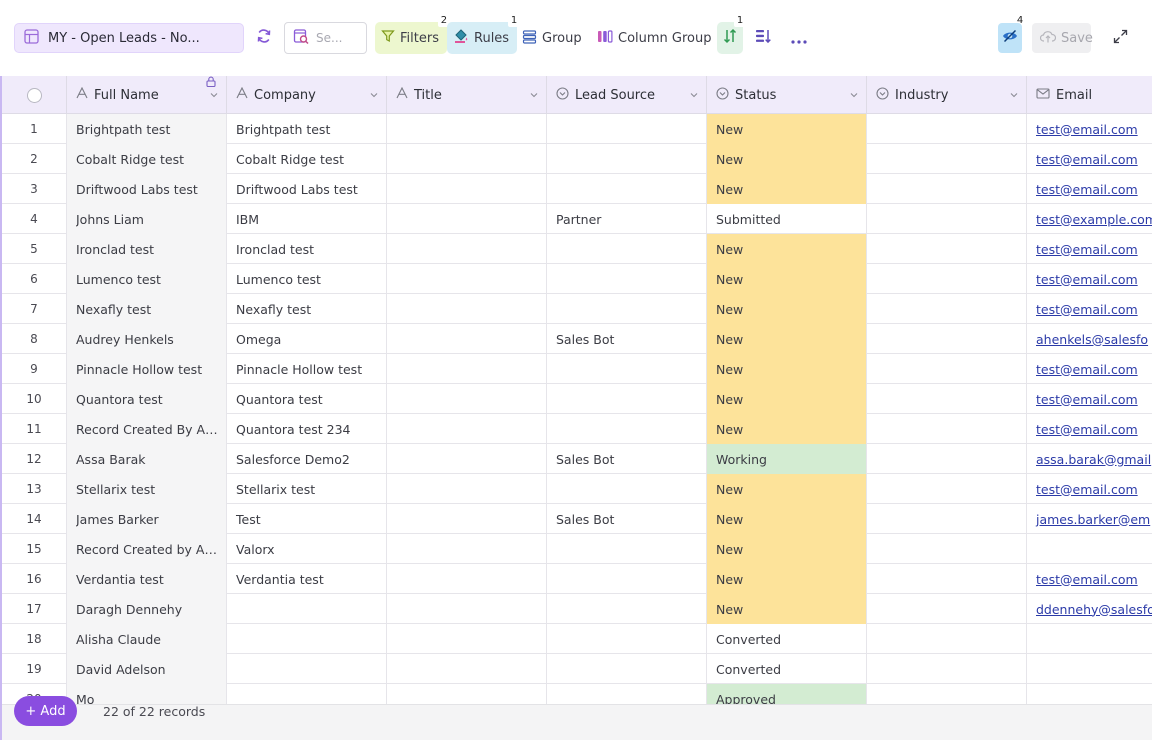 Image resolution: width=1152 pixels, height=740 pixels. I want to click on cell-email-text: assa.barak@gmail, so click(1093, 459).